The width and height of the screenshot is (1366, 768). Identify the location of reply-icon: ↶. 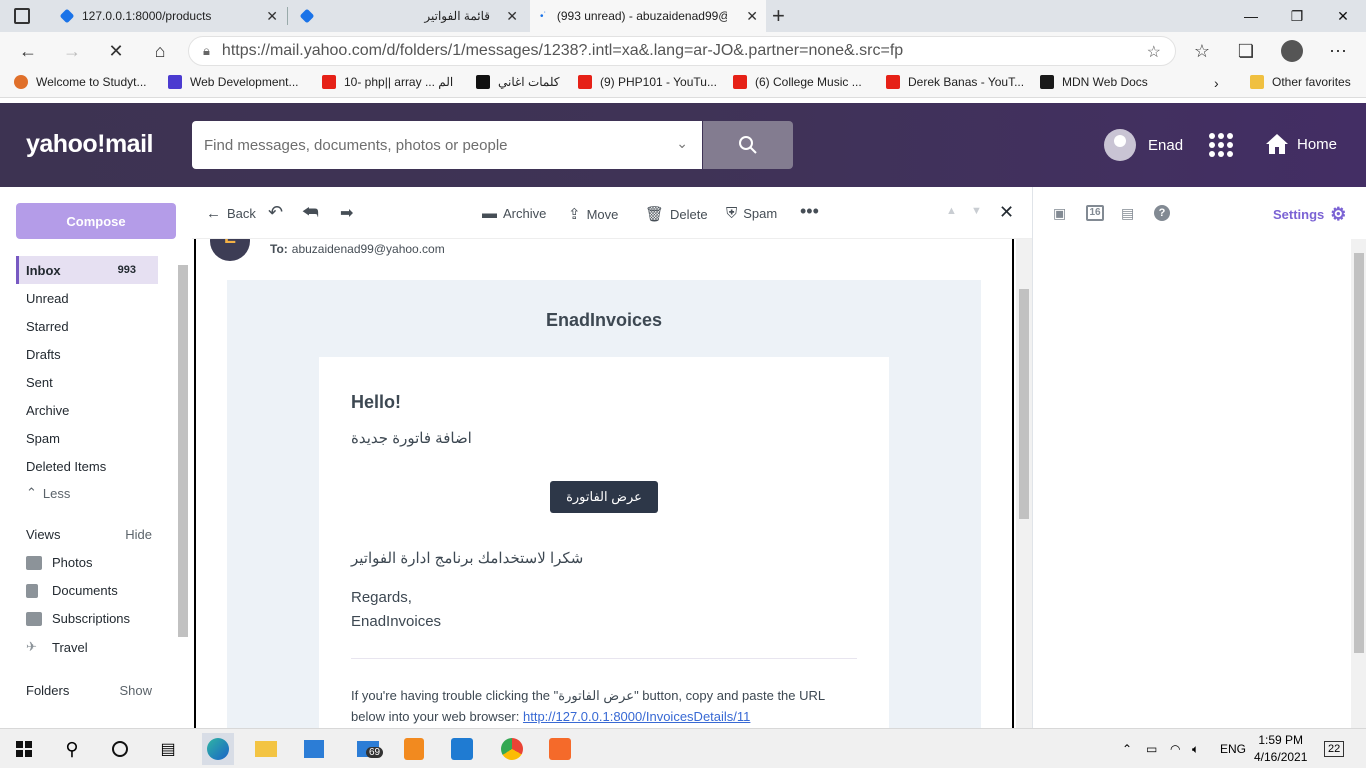
(275, 212).